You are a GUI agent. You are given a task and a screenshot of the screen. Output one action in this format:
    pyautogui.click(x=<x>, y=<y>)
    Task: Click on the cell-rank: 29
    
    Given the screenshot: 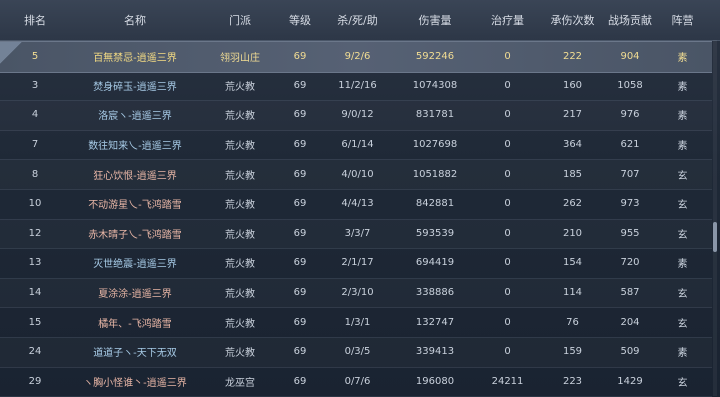 What is the action you would take?
    pyautogui.click(x=35, y=381)
    